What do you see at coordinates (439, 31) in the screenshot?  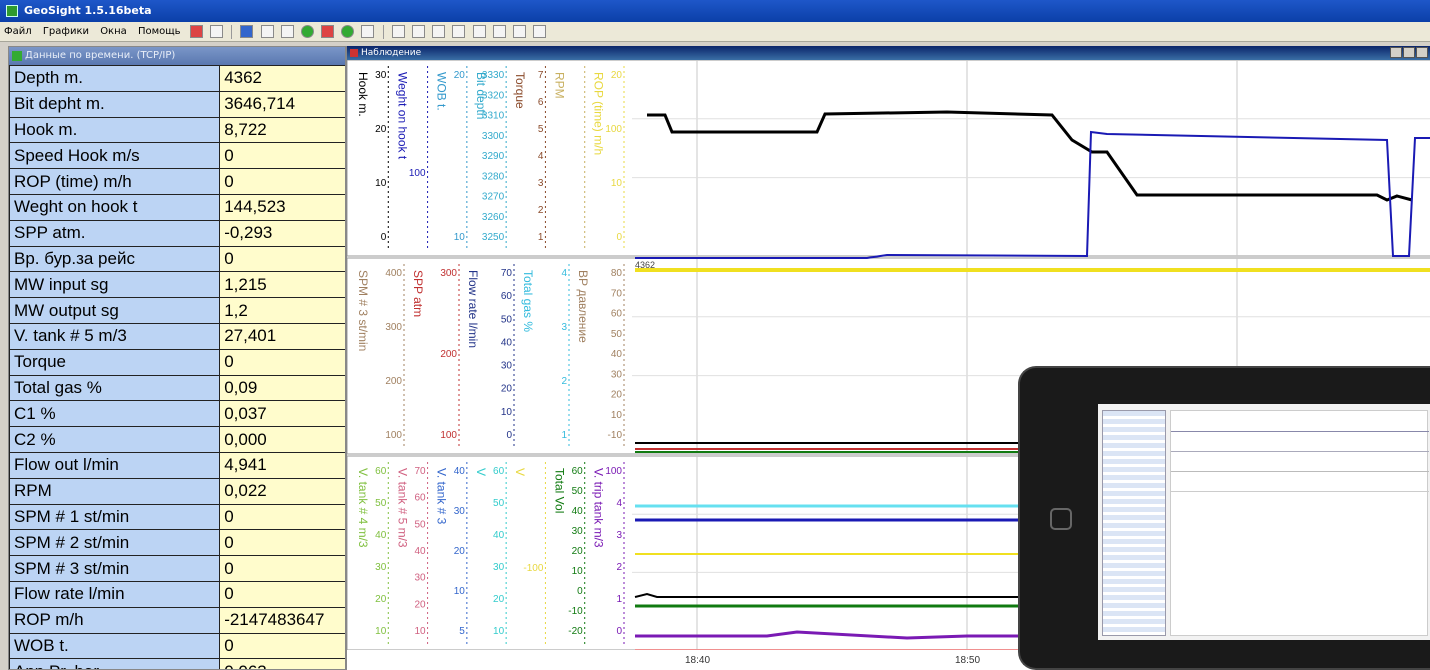 I see `window-layout-1-icon` at bounding box center [439, 31].